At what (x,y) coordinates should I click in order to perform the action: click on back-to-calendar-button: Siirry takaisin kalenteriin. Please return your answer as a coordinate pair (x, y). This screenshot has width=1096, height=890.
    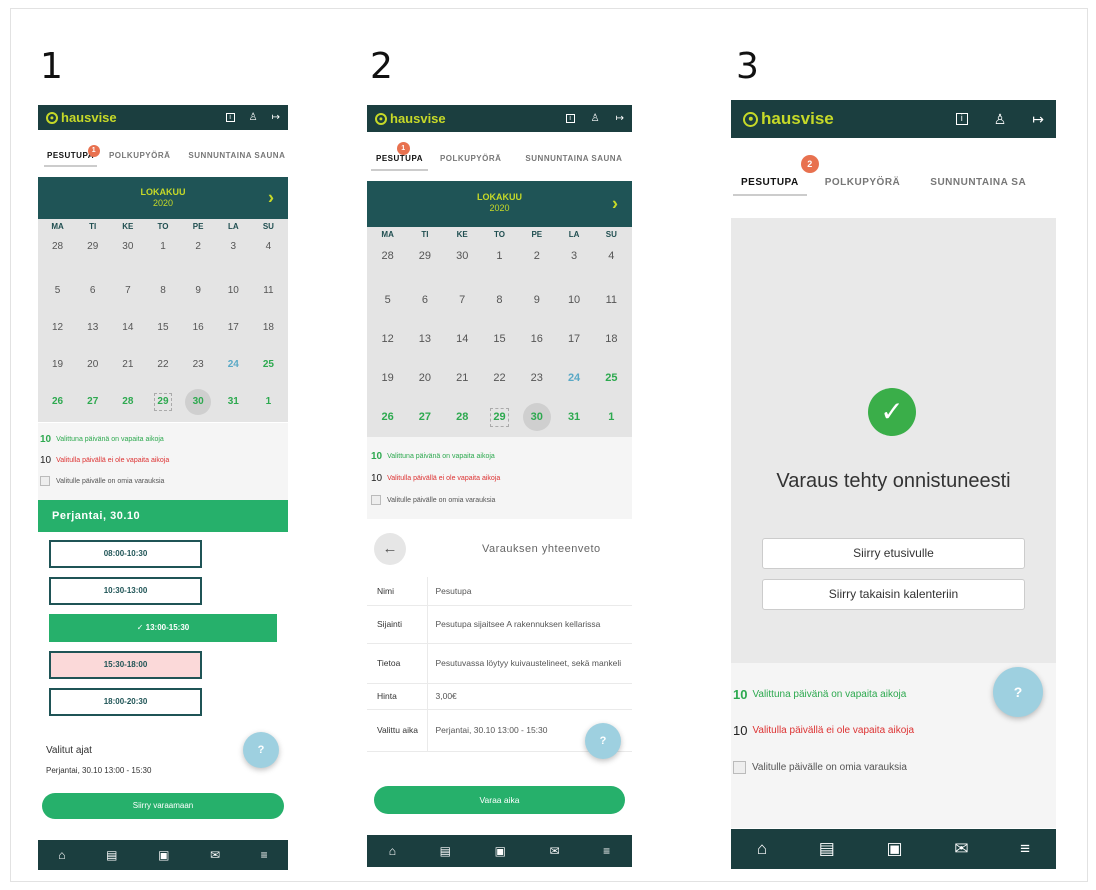
    Looking at the image, I should click on (893, 594).